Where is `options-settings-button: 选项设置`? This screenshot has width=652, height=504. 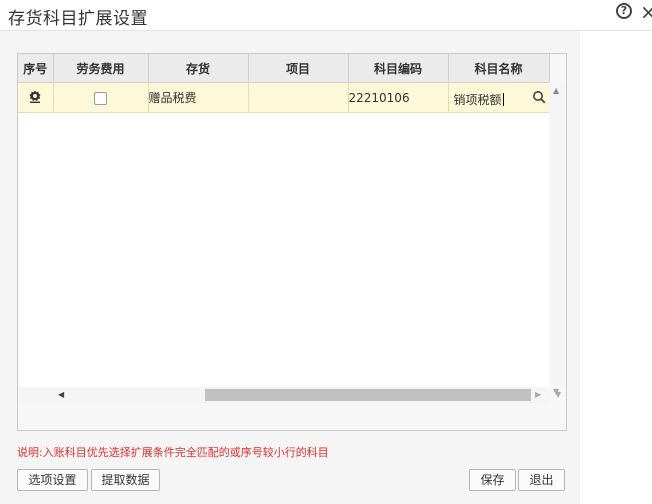
options-settings-button: 选项设置 is located at coordinates (52, 480).